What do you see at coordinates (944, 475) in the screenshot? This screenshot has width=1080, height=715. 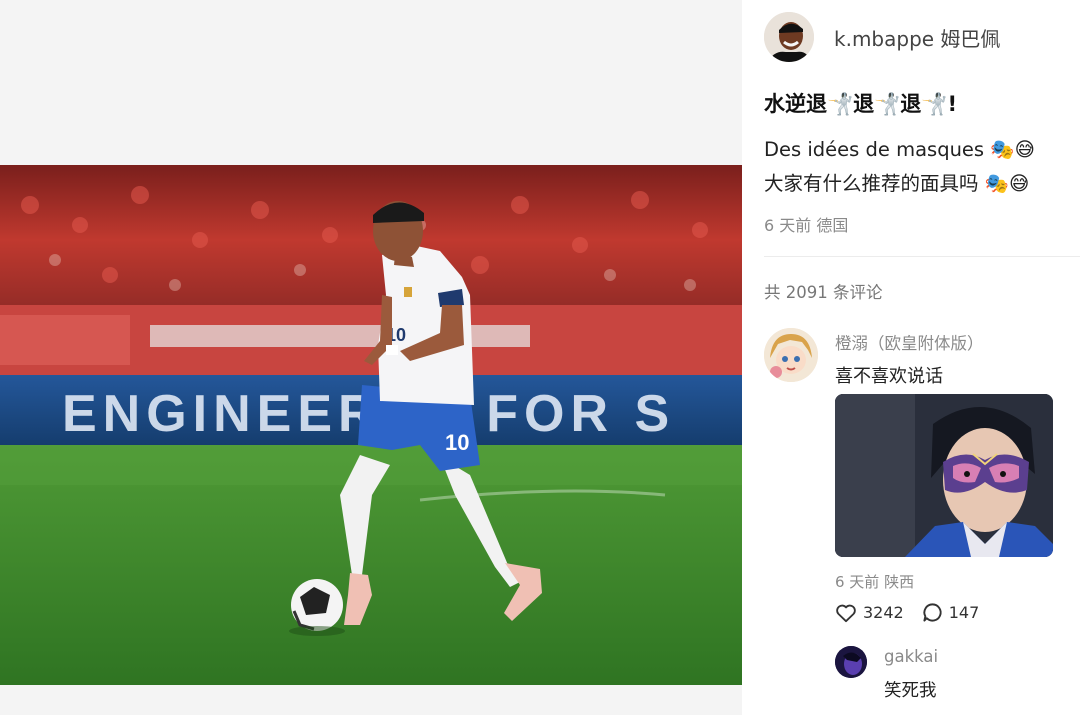 I see `comment-image` at bounding box center [944, 475].